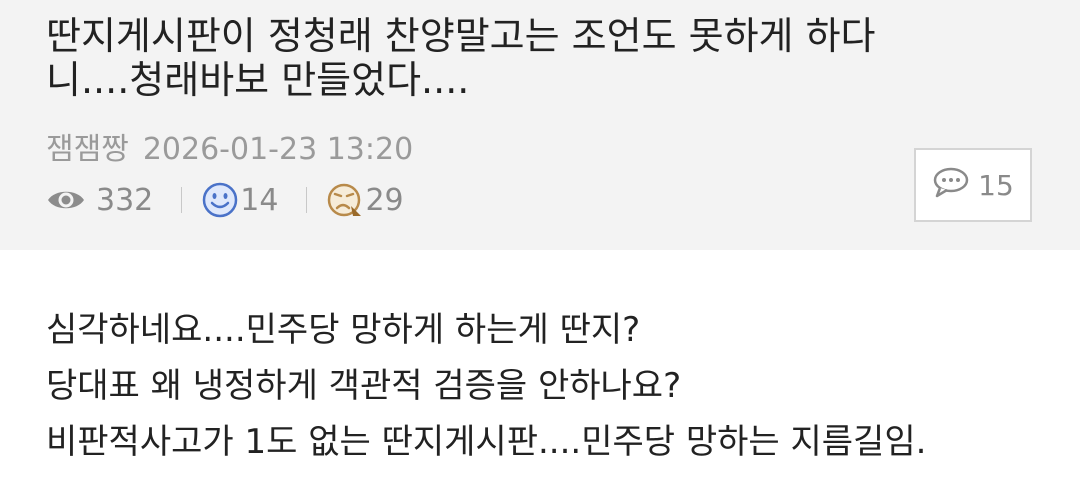 The height and width of the screenshot is (494, 1080). I want to click on post-stats: 332 14 29, so click(225, 200).